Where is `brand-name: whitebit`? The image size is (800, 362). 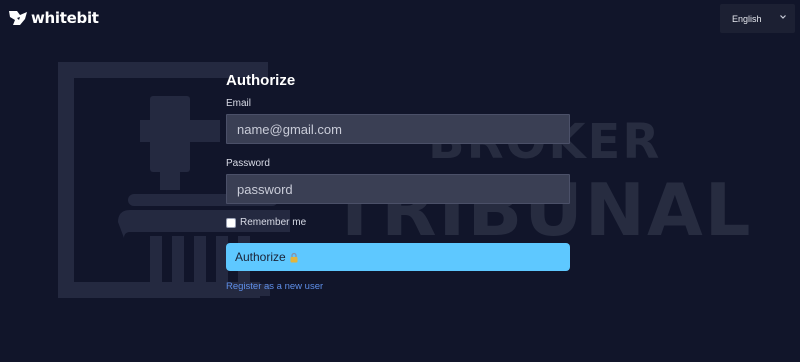 brand-name: whitebit is located at coordinates (65, 18).